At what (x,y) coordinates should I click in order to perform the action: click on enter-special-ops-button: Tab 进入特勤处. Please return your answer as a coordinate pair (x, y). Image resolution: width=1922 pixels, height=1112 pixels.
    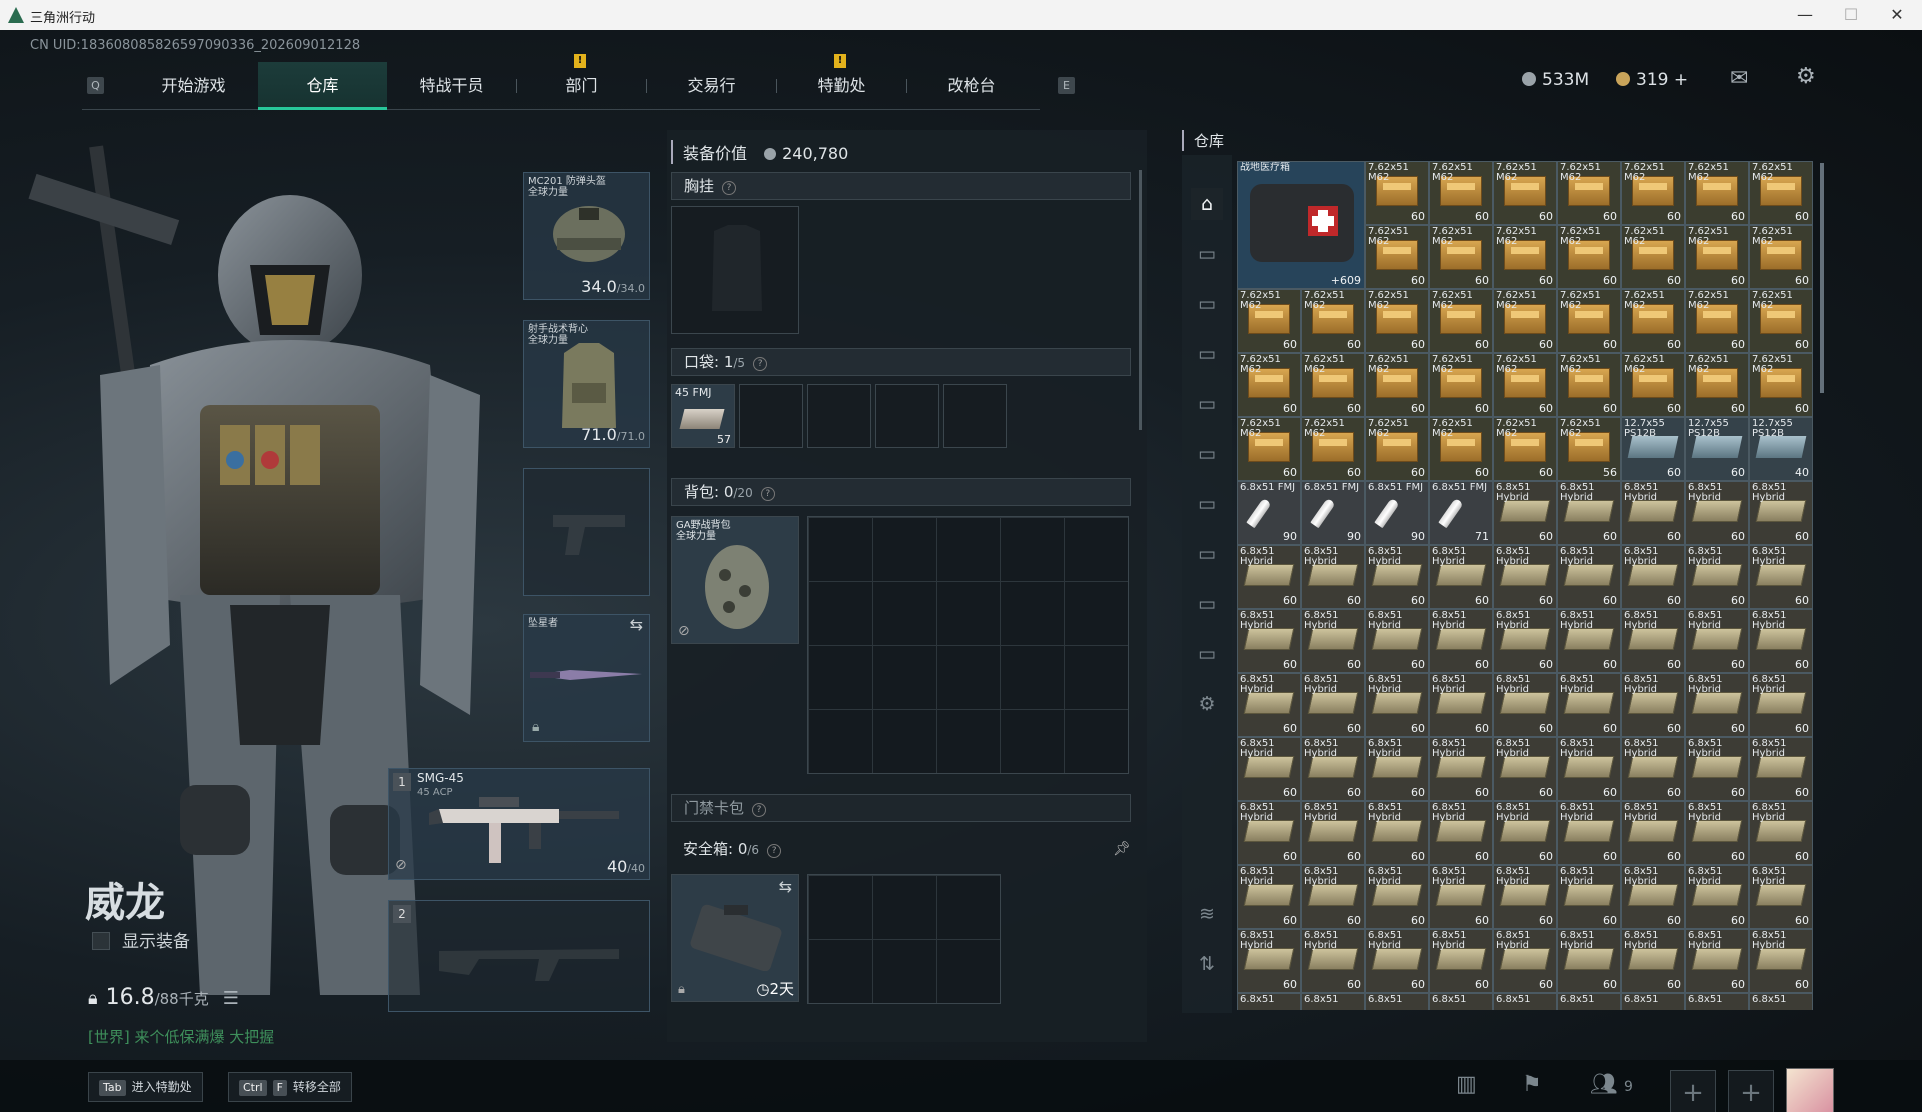
    Looking at the image, I should click on (145, 1087).